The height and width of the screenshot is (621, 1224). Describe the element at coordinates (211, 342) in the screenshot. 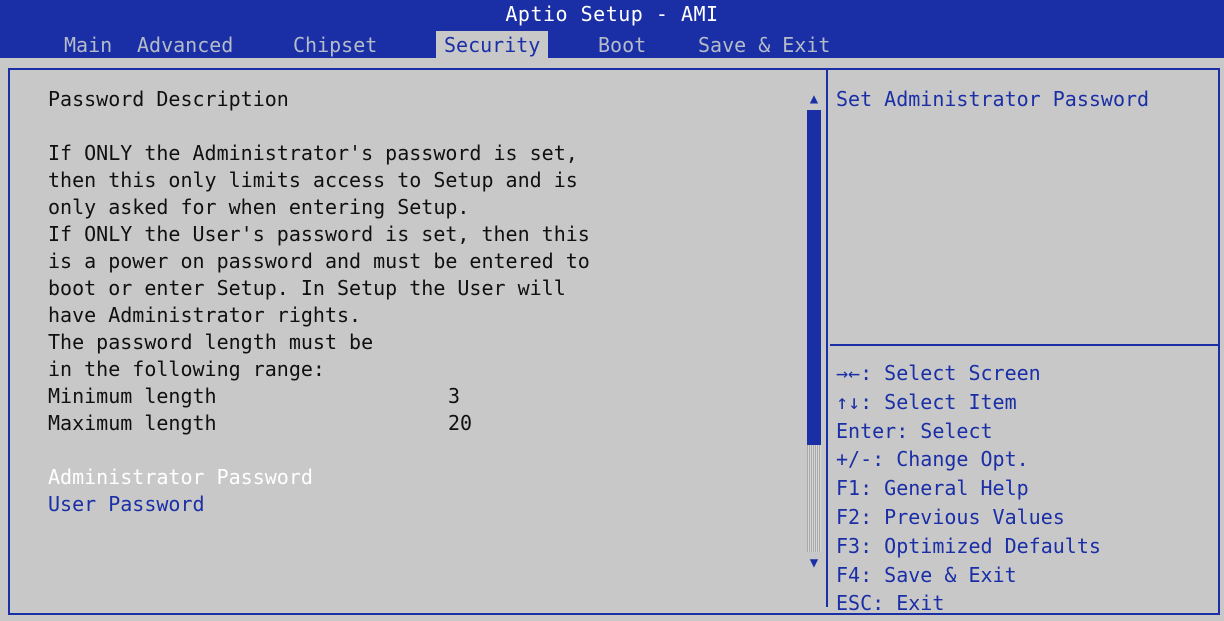

I see `description-line: The password length must be` at that location.